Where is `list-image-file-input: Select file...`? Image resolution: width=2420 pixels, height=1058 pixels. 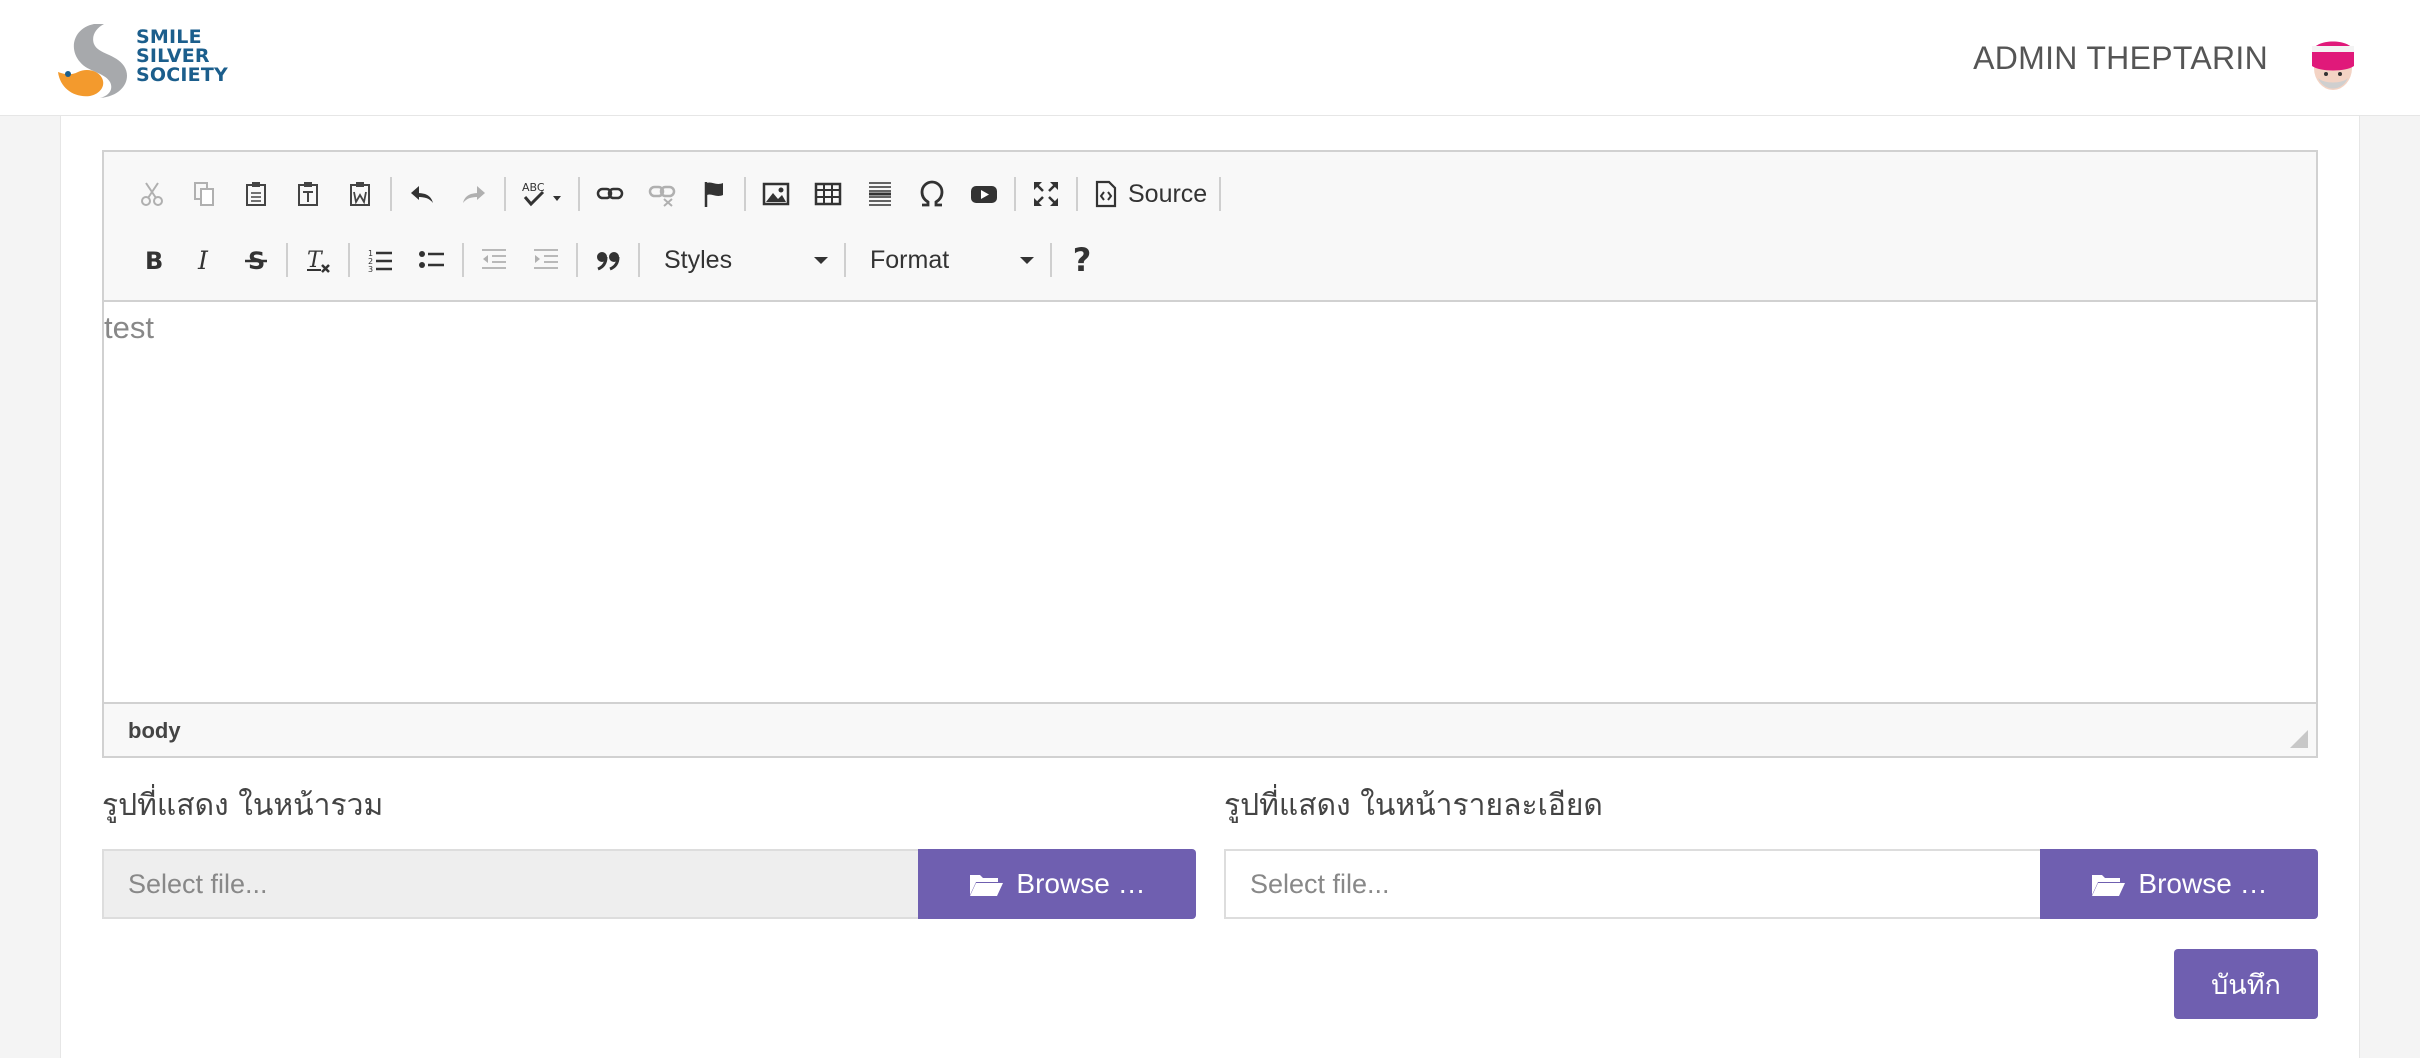
list-image-file-input: Select file... is located at coordinates (510, 884).